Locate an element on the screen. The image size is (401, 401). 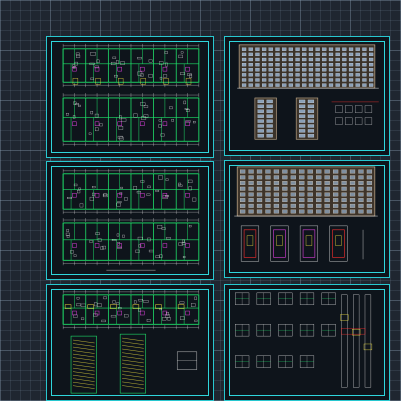
drawing-sheet-facade-details is located at coordinates (307, 219).